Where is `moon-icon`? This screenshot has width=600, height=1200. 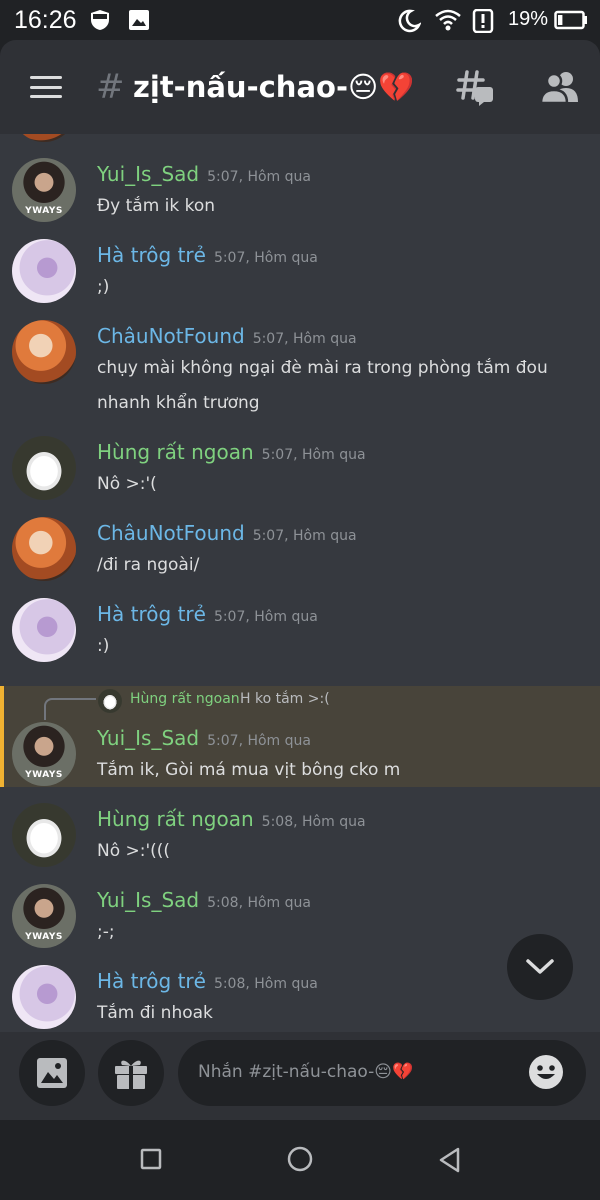
moon-icon is located at coordinates (409, 23).